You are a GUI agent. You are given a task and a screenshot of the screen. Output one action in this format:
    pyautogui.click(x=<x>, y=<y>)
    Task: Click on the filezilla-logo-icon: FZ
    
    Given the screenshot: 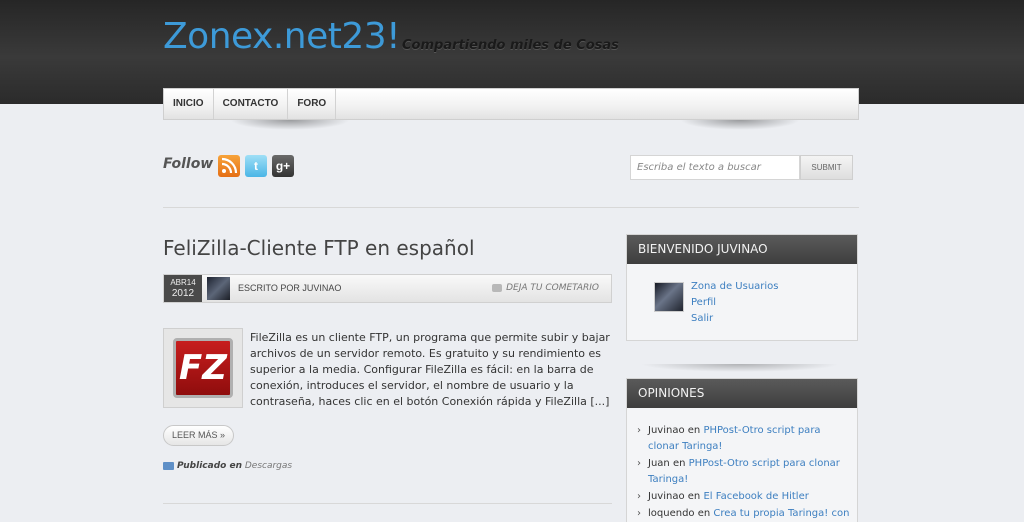 What is the action you would take?
    pyautogui.click(x=203, y=368)
    